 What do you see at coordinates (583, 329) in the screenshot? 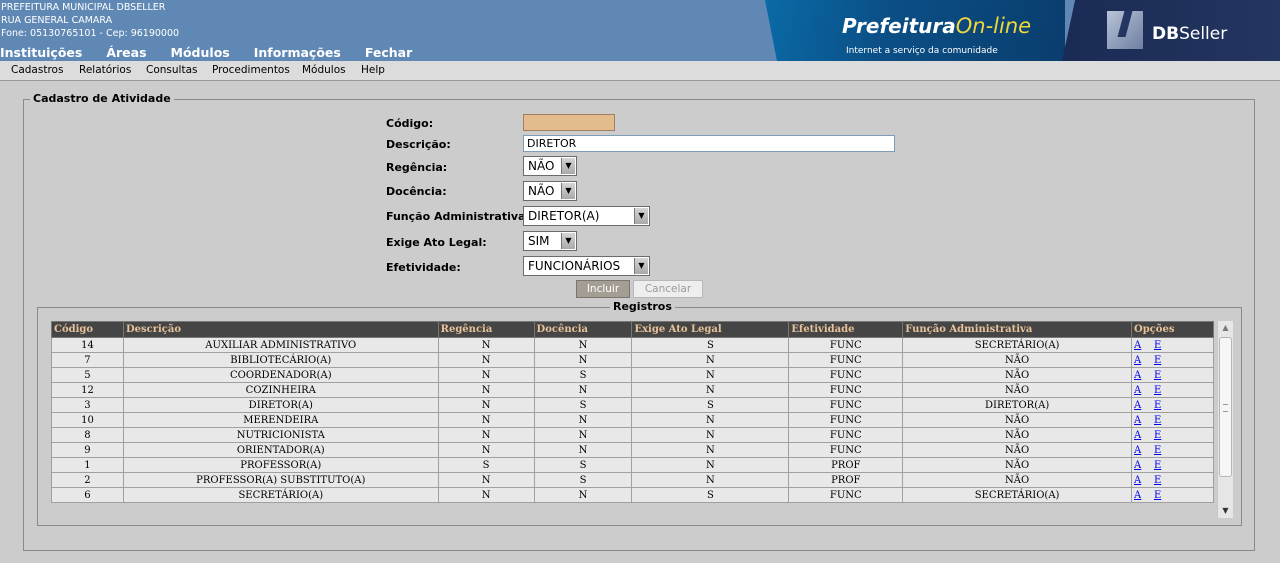
I see `col-header-docencia: Docência` at bounding box center [583, 329].